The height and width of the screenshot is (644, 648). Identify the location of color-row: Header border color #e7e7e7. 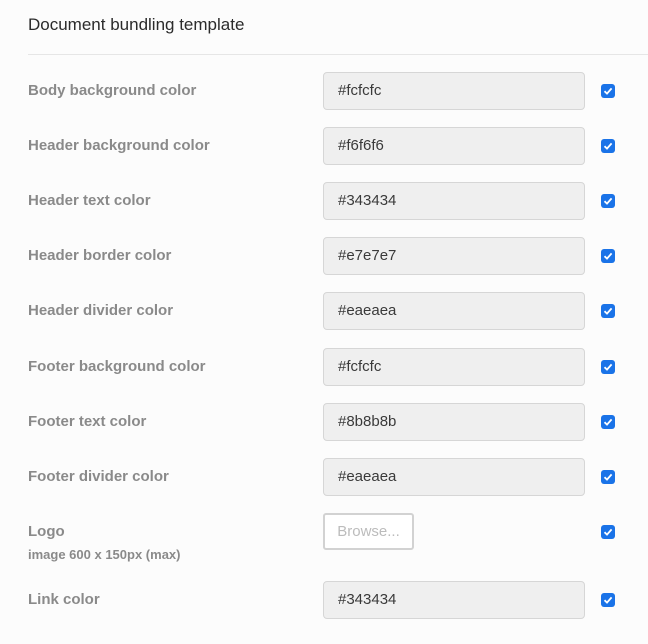
(324, 257).